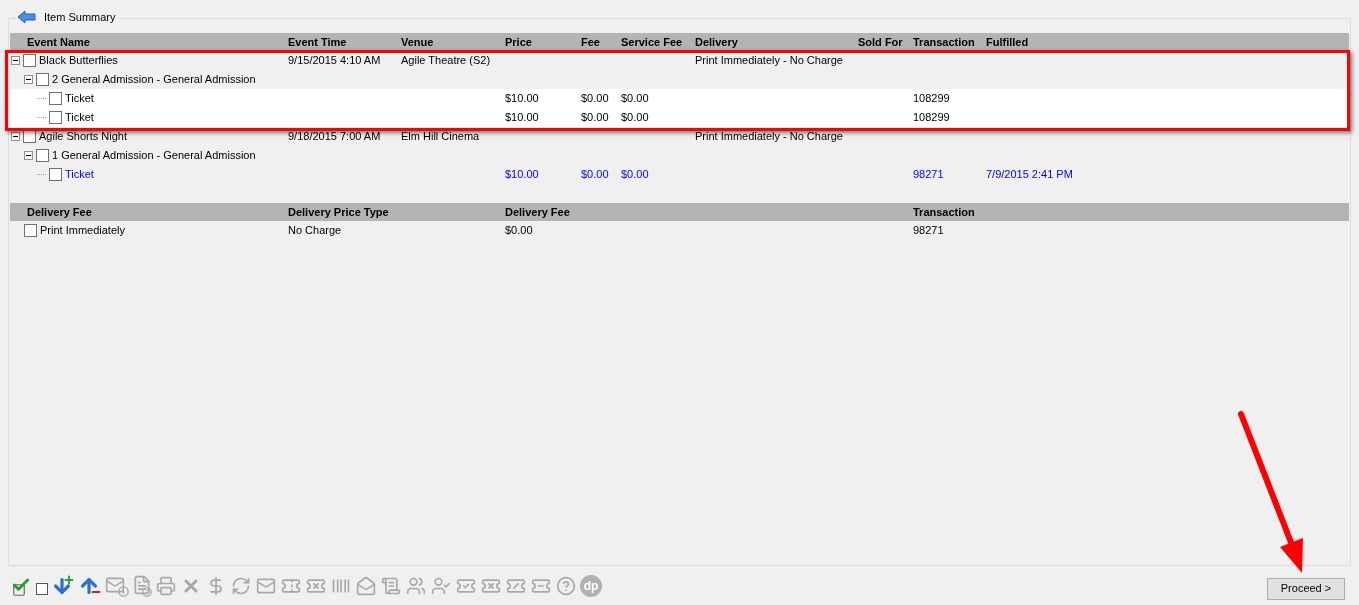 The width and height of the screenshot is (1359, 605). Describe the element at coordinates (446, 61) in the screenshot. I see `table-cell-text: Agile Theatre (S2)` at that location.